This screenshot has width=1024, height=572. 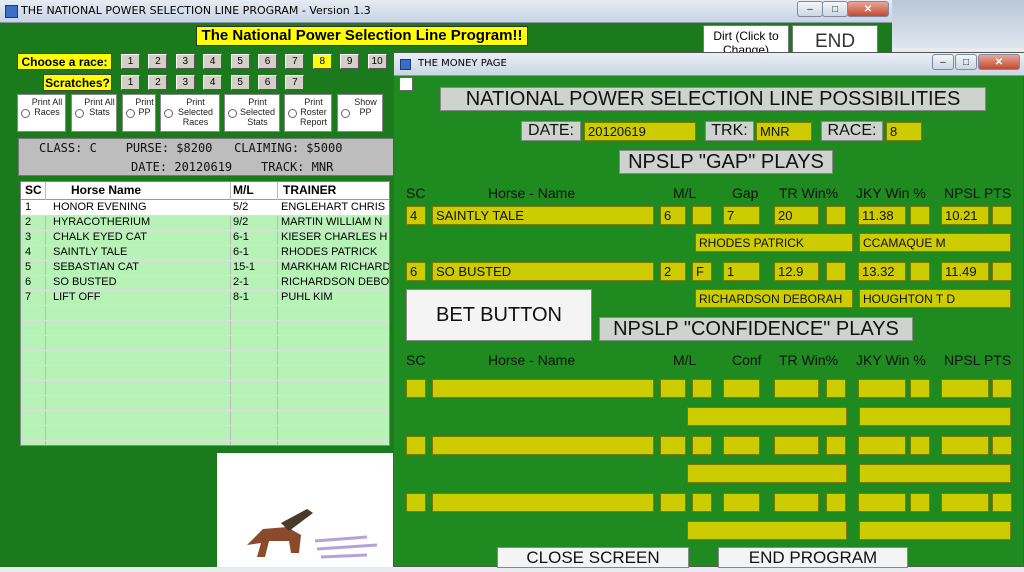 What do you see at coordinates (943, 62) in the screenshot?
I see `money-minimize-button: –` at bounding box center [943, 62].